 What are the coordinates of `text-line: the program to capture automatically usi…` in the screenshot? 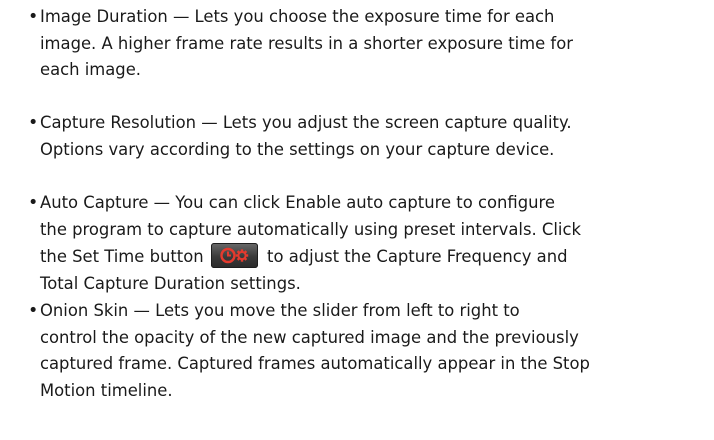 It's located at (374, 230).